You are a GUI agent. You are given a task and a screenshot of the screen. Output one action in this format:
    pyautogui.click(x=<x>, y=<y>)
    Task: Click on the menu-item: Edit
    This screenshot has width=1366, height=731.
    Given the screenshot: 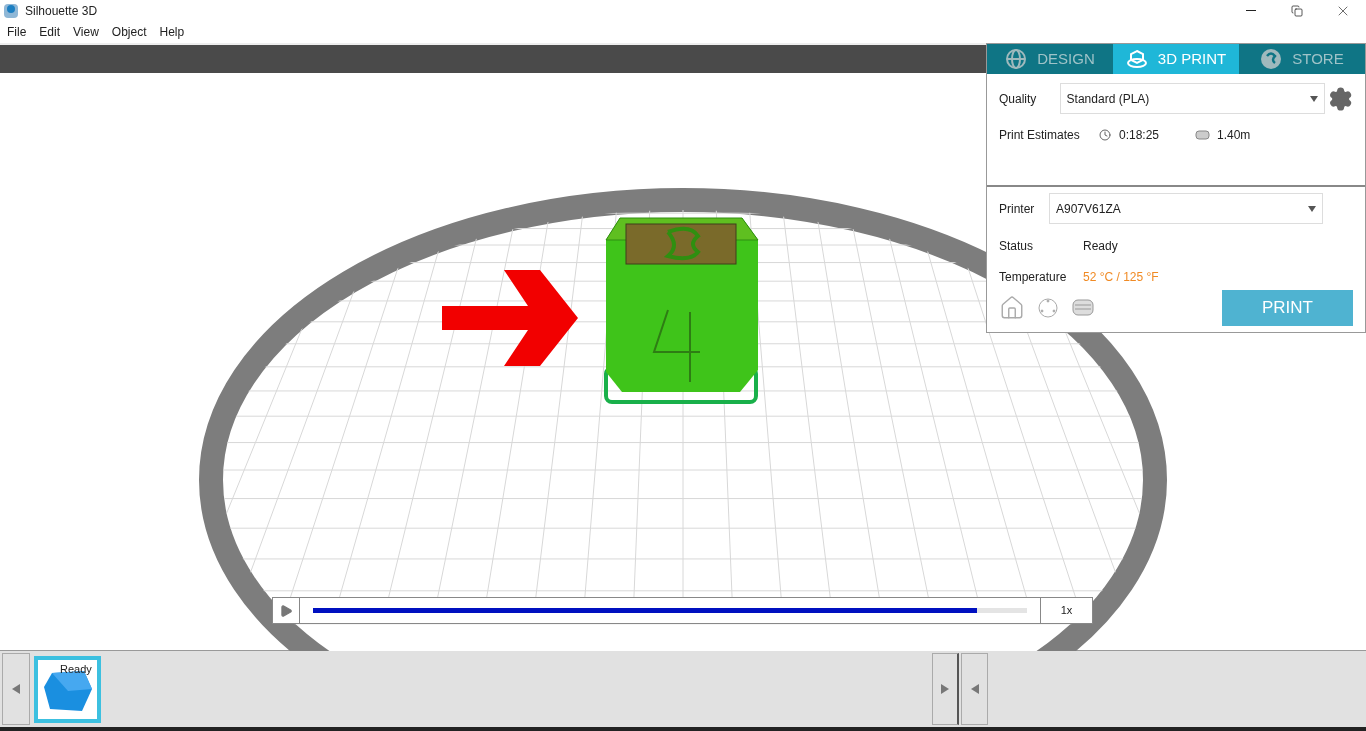 What is the action you would take?
    pyautogui.click(x=50, y=32)
    